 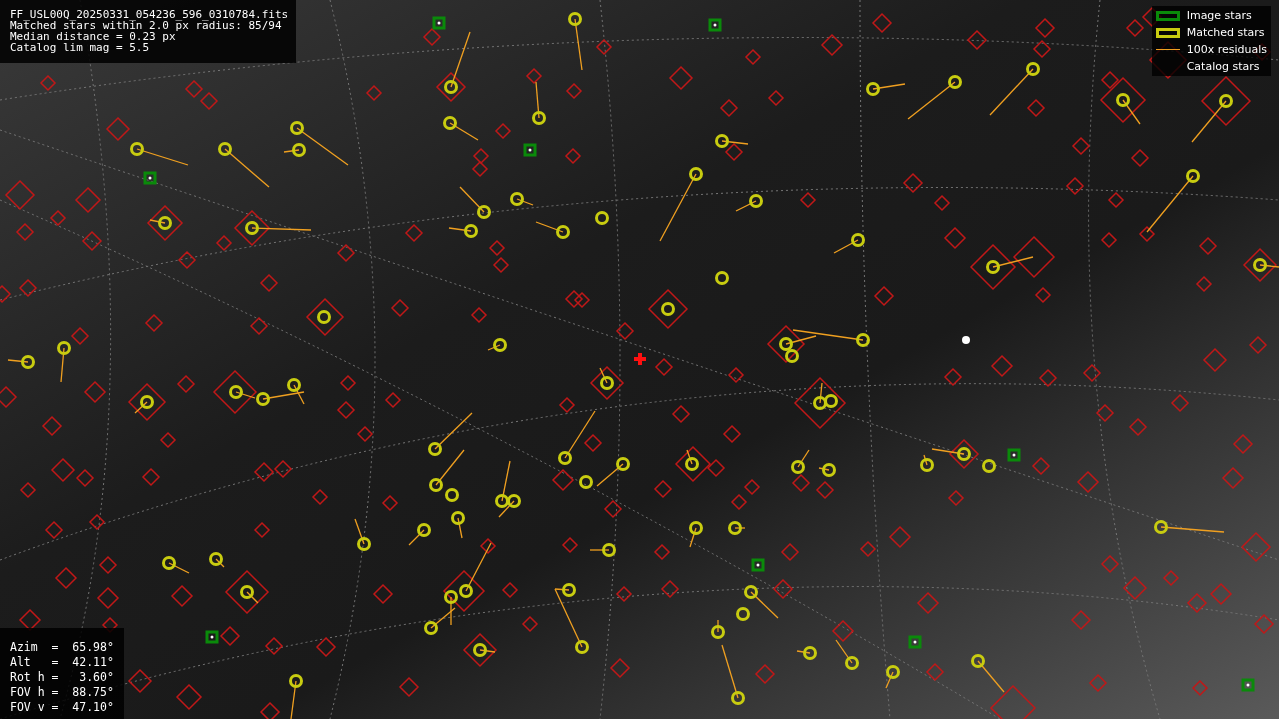 I want to click on info-text: Matched stars within 2.0 px radius: 85/94, so click(x=146, y=25).